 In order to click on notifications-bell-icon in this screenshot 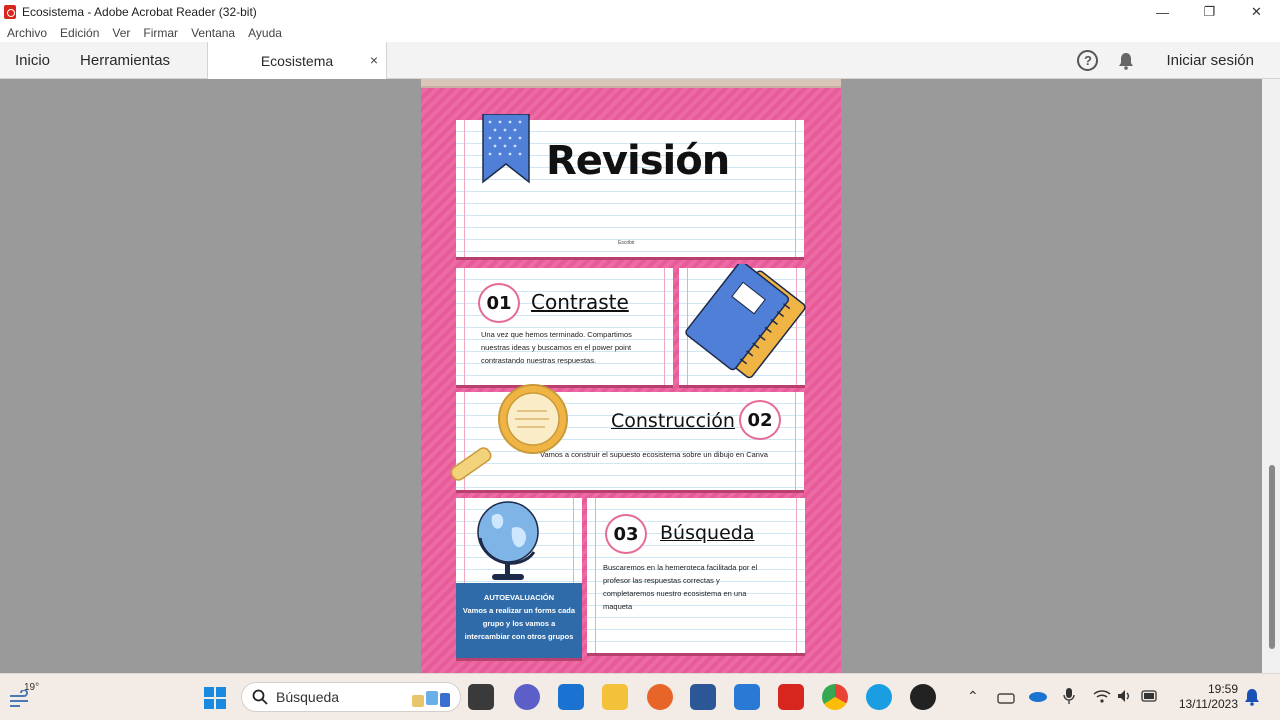, I will do `click(1126, 61)`.